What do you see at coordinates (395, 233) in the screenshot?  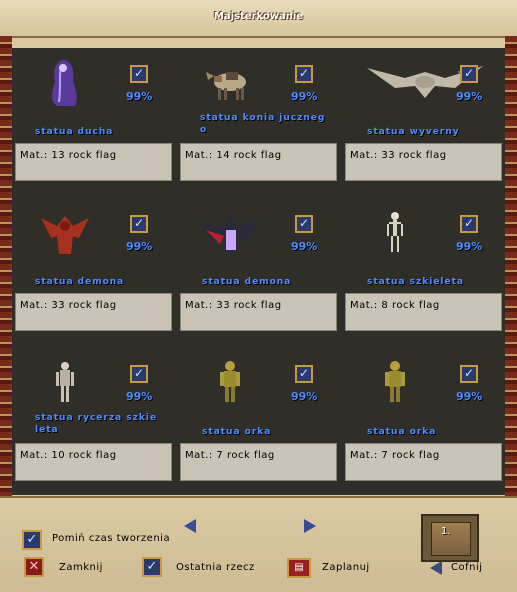 I see `skeleton-statue-icon` at bounding box center [395, 233].